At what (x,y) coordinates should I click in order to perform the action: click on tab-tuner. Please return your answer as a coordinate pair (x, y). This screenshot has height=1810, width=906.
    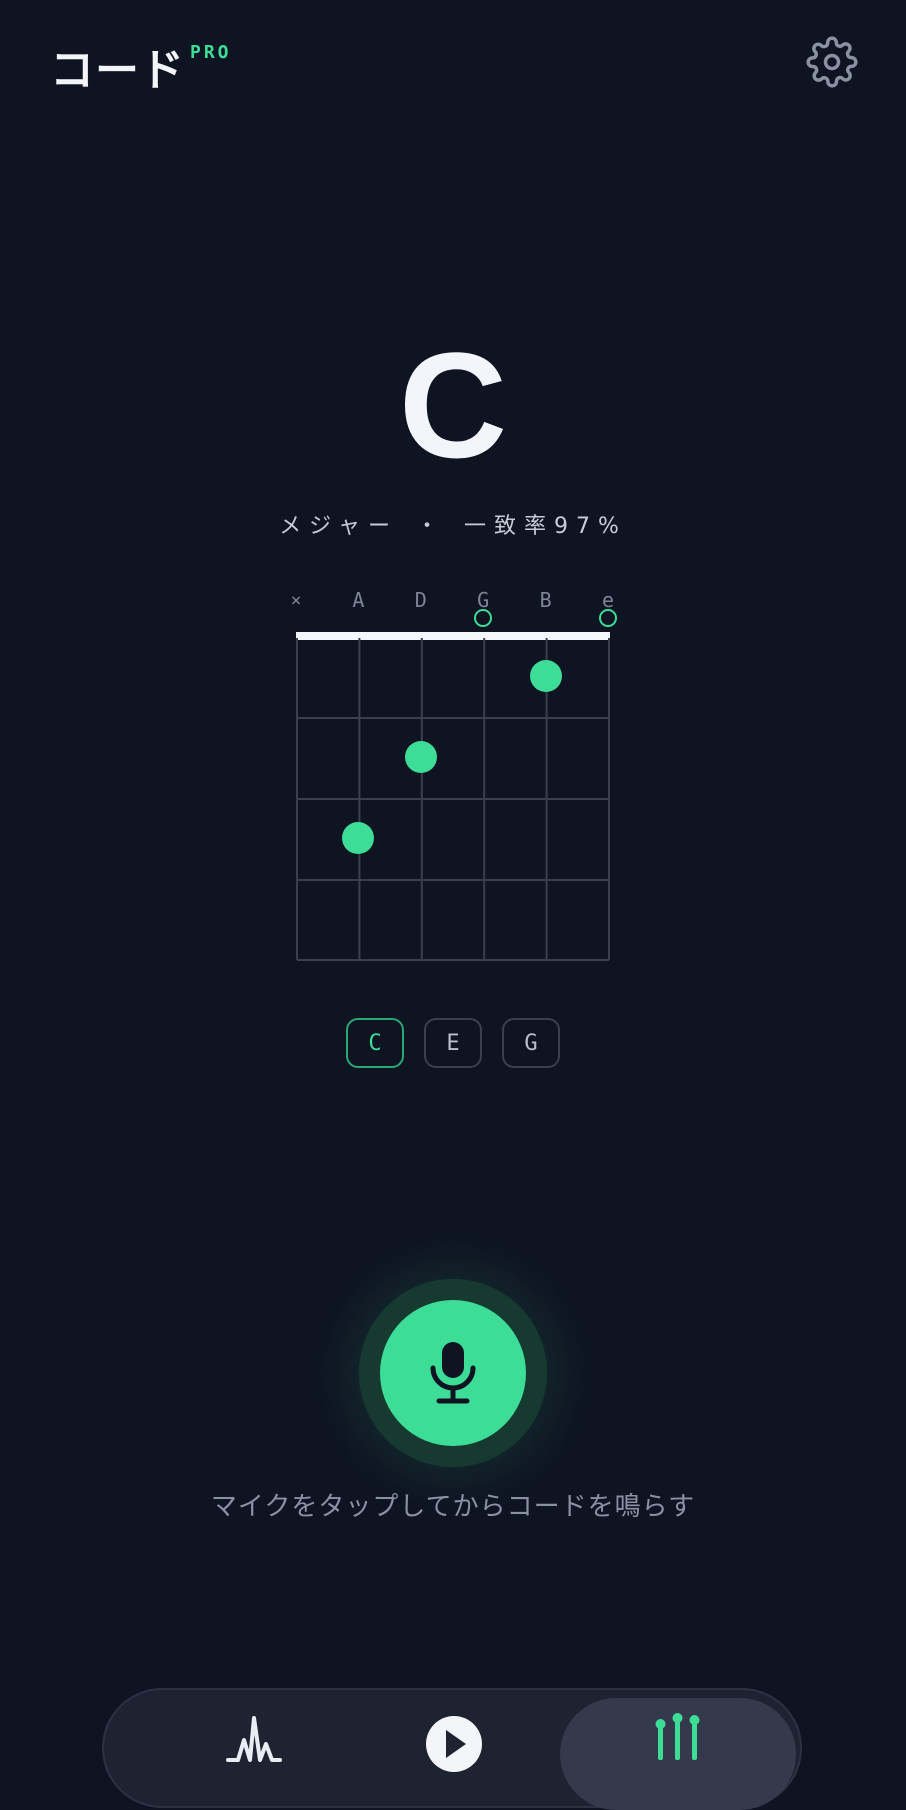
    Looking at the image, I should click on (678, 1754).